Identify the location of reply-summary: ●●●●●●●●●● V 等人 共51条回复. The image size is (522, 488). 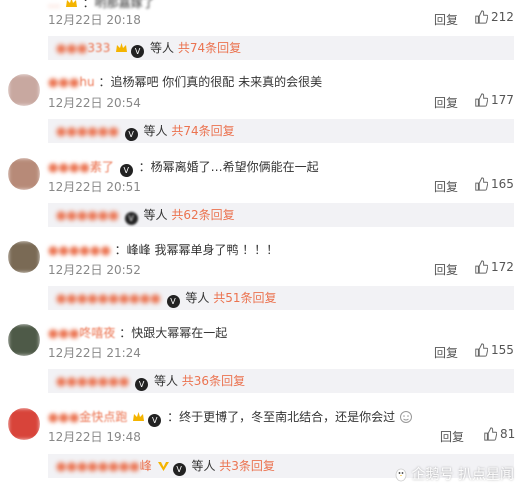
(281, 298).